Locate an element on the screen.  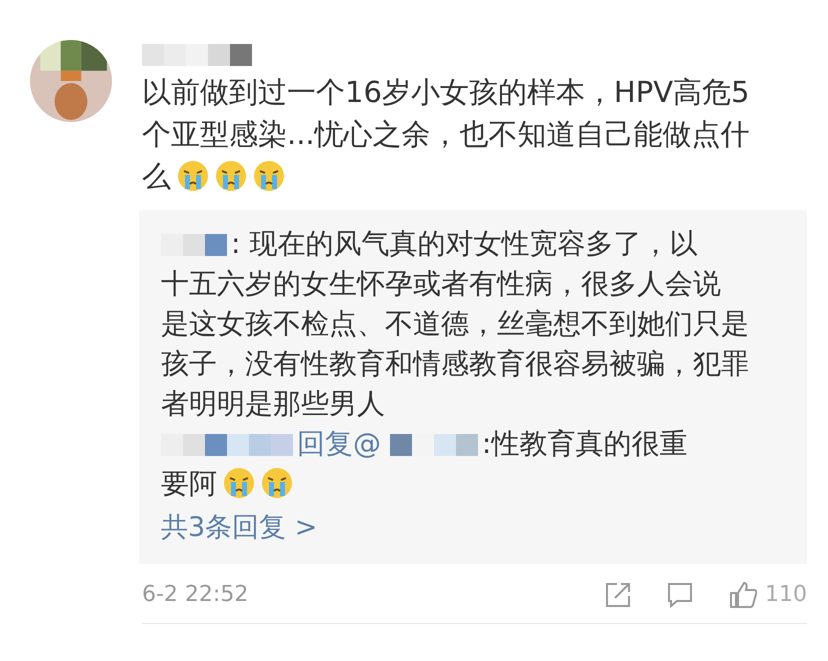
comment-text-line: 个亚型感染...忧心之余，也不知道自己能做点什 is located at coordinates (446, 134).